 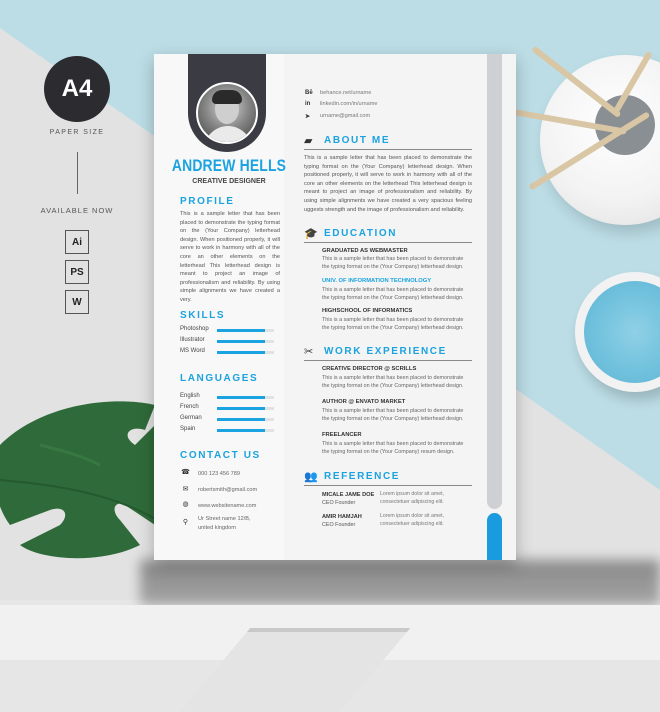 I want to click on phone-icon: ☎, so click(x=185, y=472).